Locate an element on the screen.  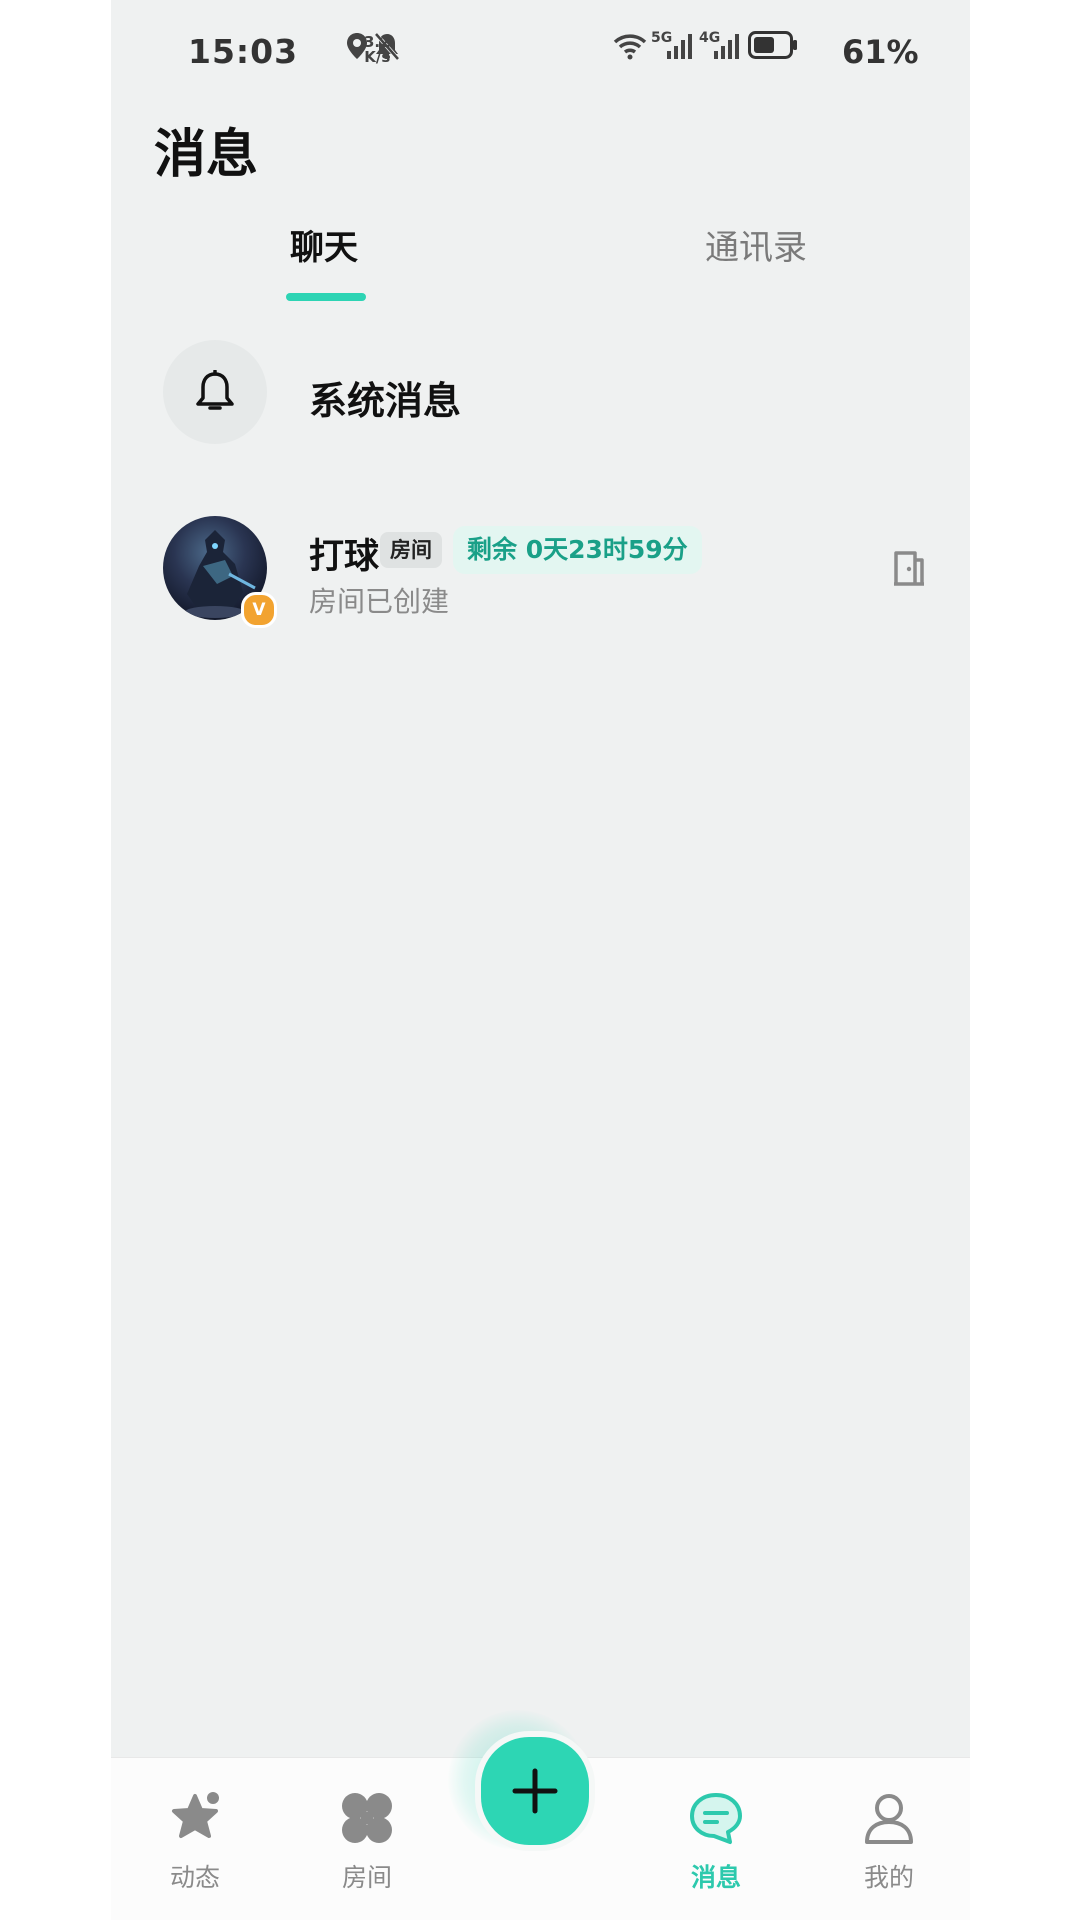
signal-5g-icon is located at coordinates (679, 46).